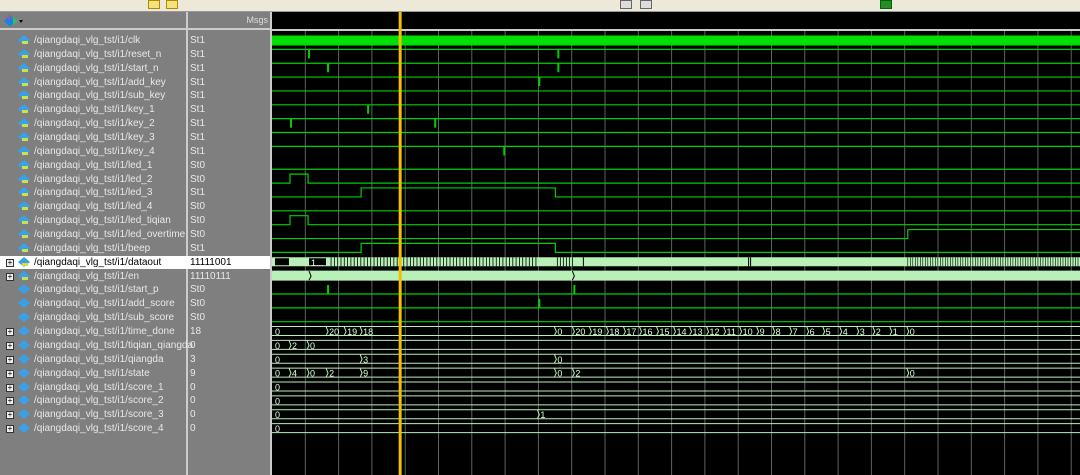 The width and height of the screenshot is (1080, 475). Describe the element at coordinates (435, 123) in the screenshot. I see `pulse-mark` at that location.